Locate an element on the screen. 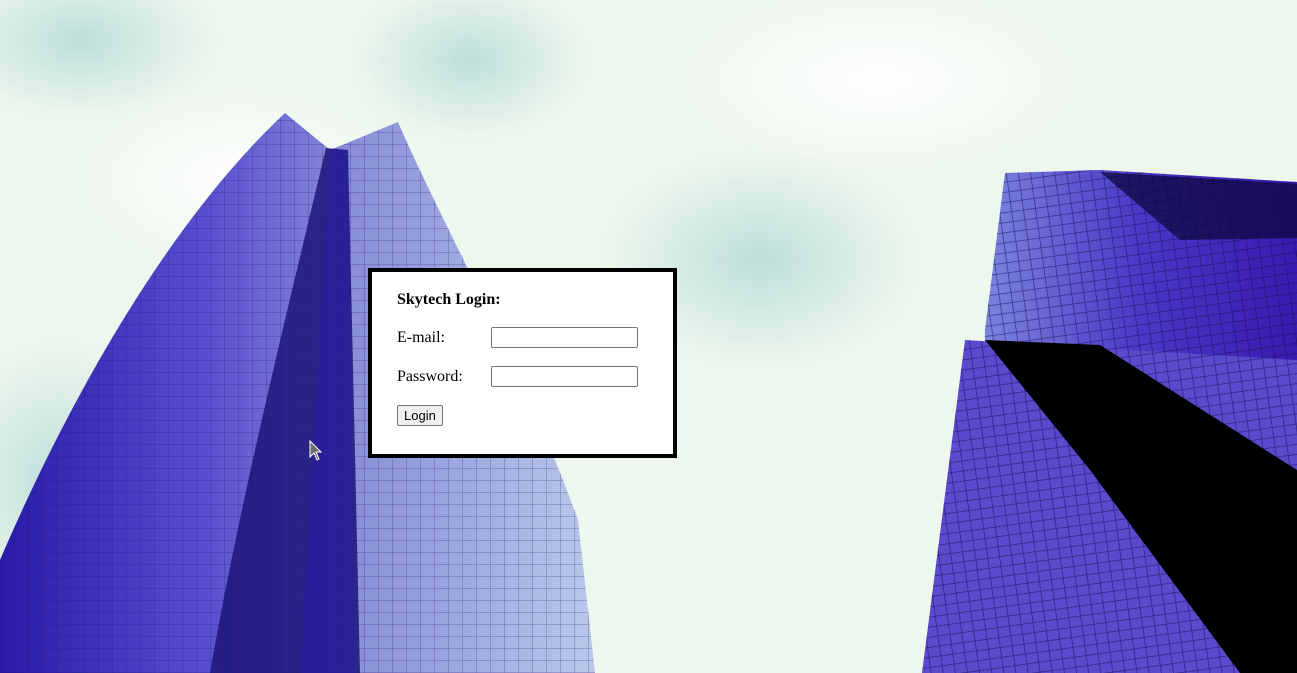 The image size is (1297, 673). email-field is located at coordinates (564, 337).